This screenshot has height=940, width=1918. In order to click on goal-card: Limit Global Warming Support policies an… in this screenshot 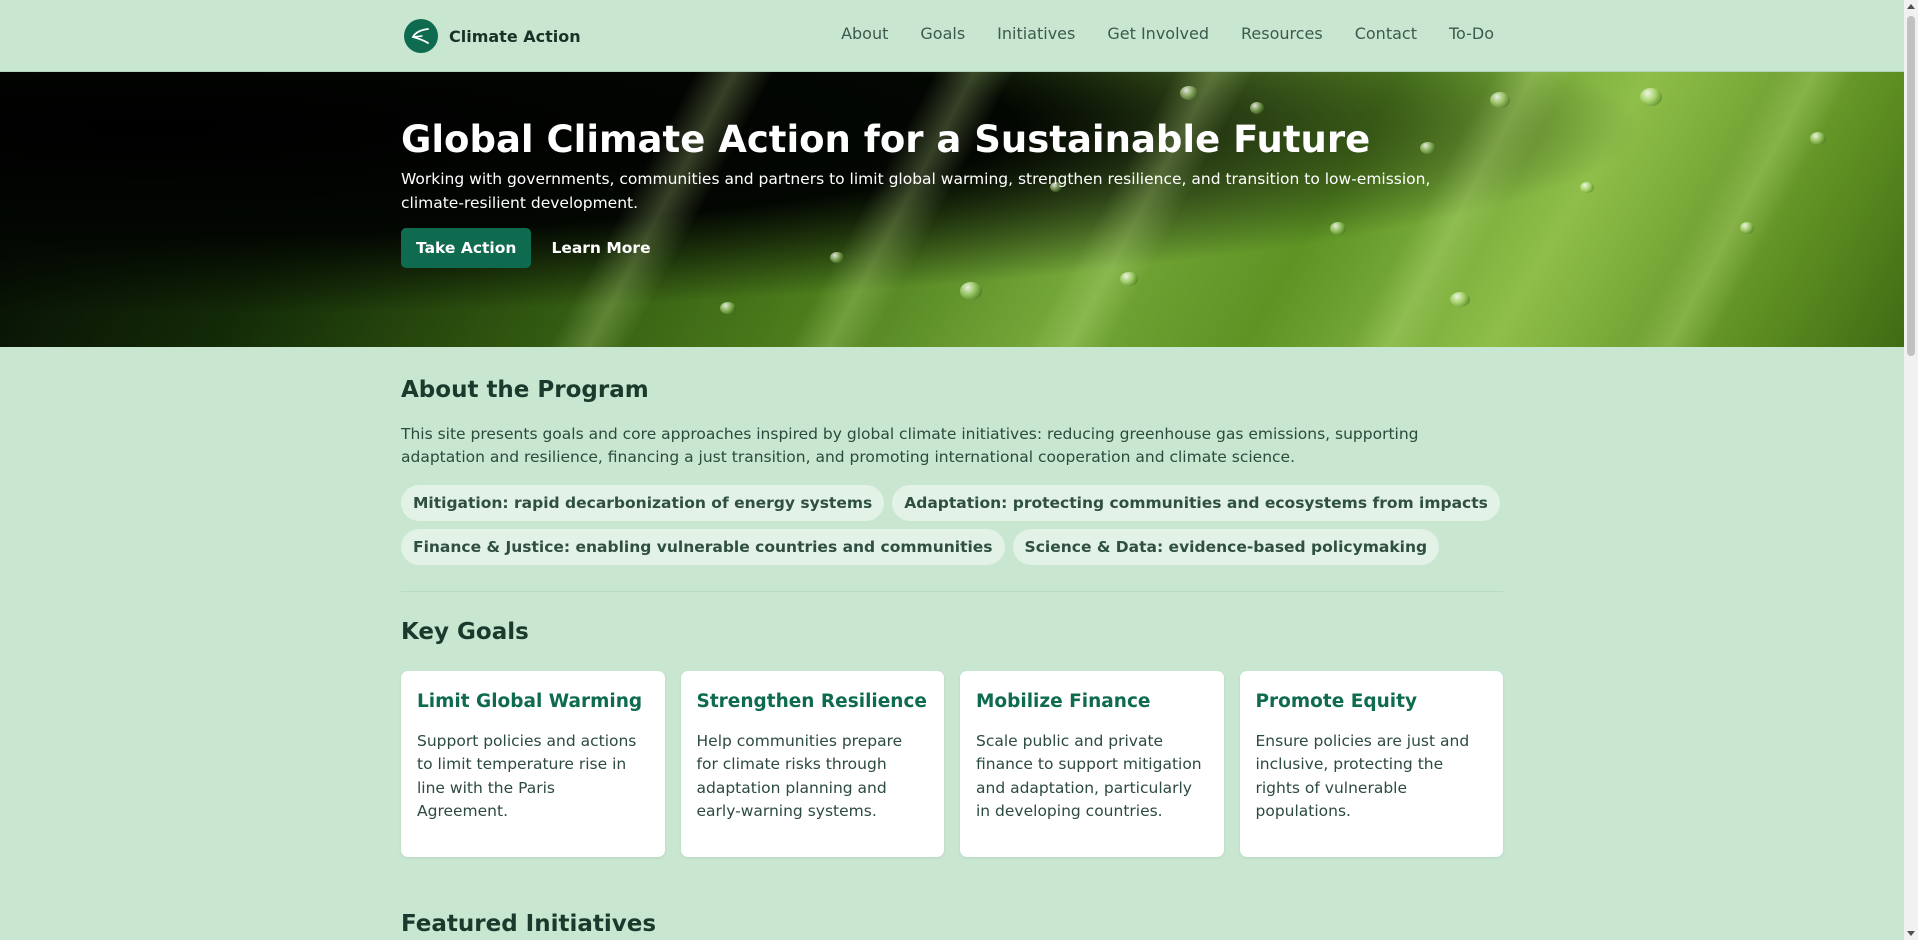, I will do `click(533, 763)`.